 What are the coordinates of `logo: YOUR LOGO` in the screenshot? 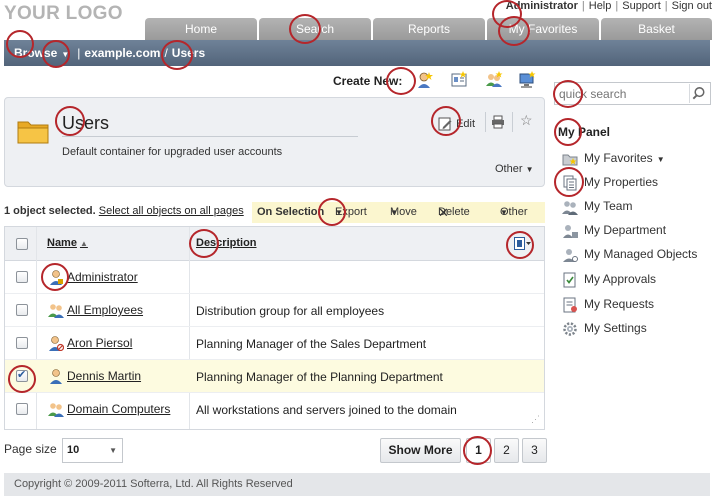 It's located at (63, 13).